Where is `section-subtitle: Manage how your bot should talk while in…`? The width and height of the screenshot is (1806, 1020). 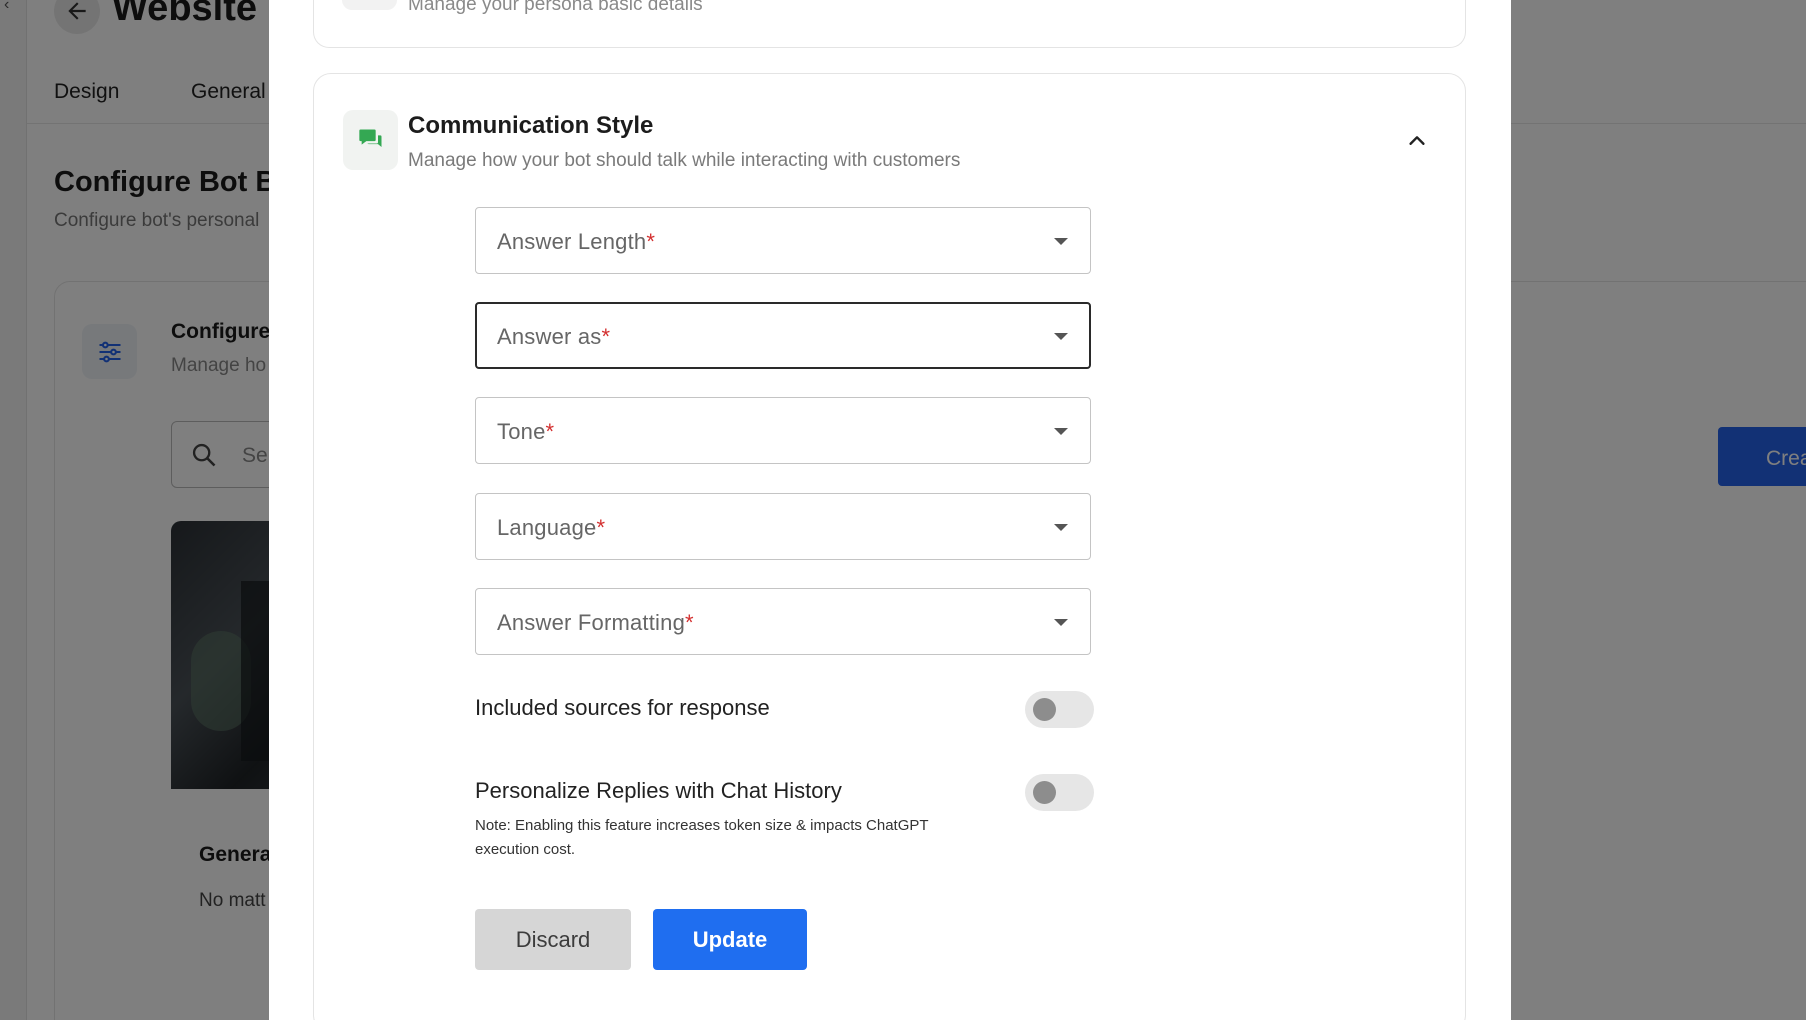
section-subtitle: Manage how your bot should talk while in… is located at coordinates (684, 160).